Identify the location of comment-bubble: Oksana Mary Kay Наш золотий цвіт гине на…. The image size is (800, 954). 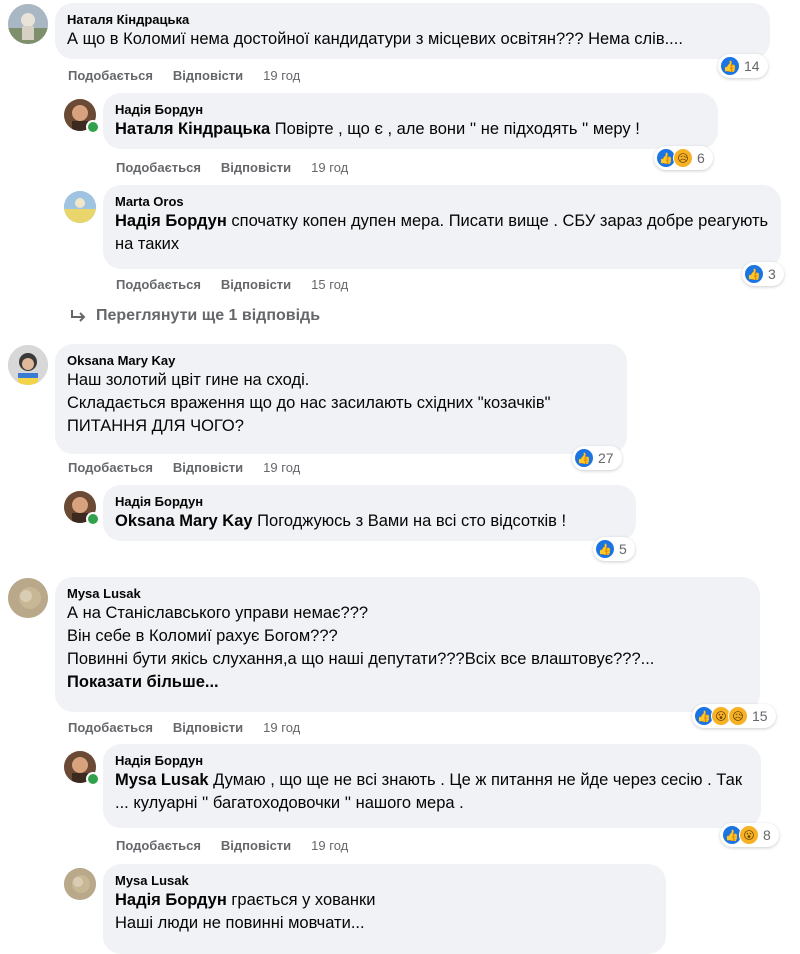
(341, 399).